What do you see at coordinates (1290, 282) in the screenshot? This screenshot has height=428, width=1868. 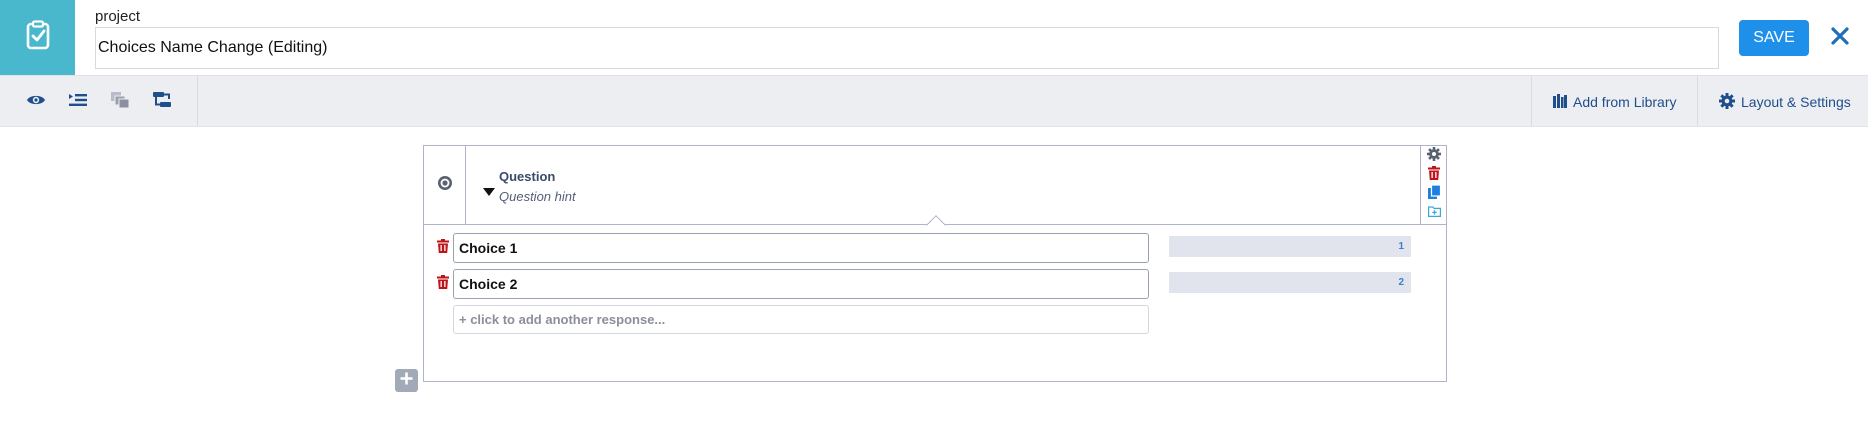 I see `choice-2-value: 2` at bounding box center [1290, 282].